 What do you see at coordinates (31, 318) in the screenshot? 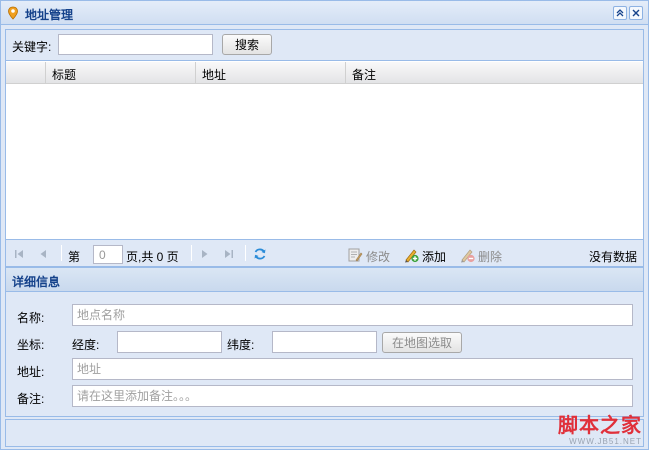
I see `name-label: 名称:` at bounding box center [31, 318].